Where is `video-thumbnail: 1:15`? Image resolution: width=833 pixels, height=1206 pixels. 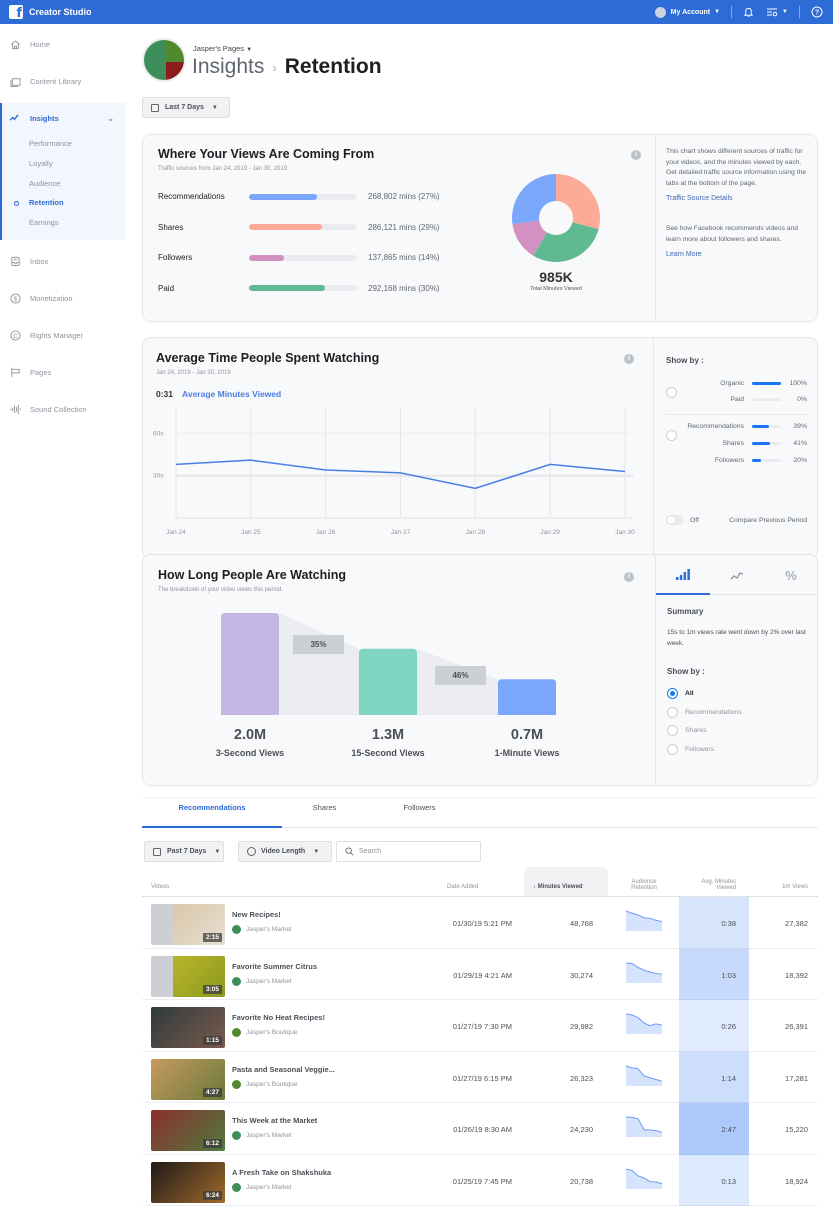 video-thumbnail: 1:15 is located at coordinates (188, 1027).